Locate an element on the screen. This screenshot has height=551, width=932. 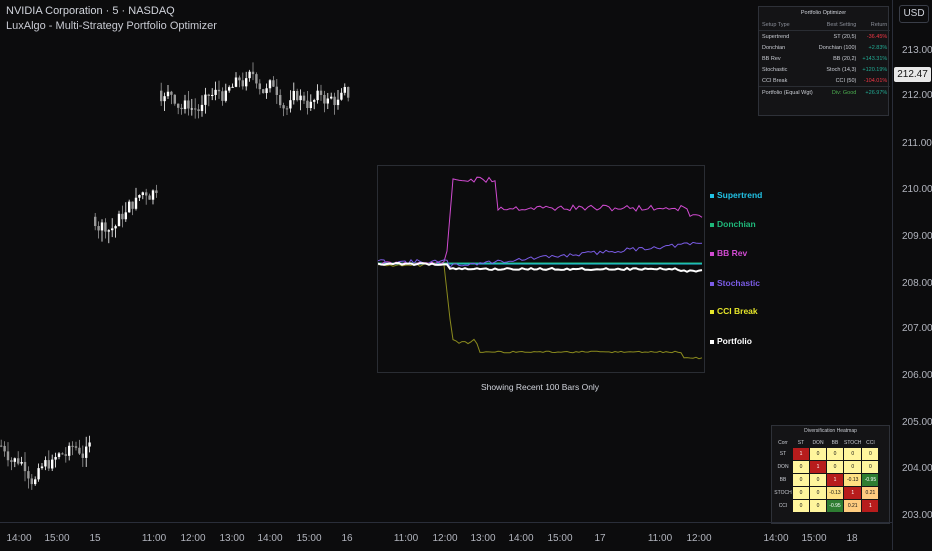
price-tick: 203.00 is located at coordinates (917, 515).